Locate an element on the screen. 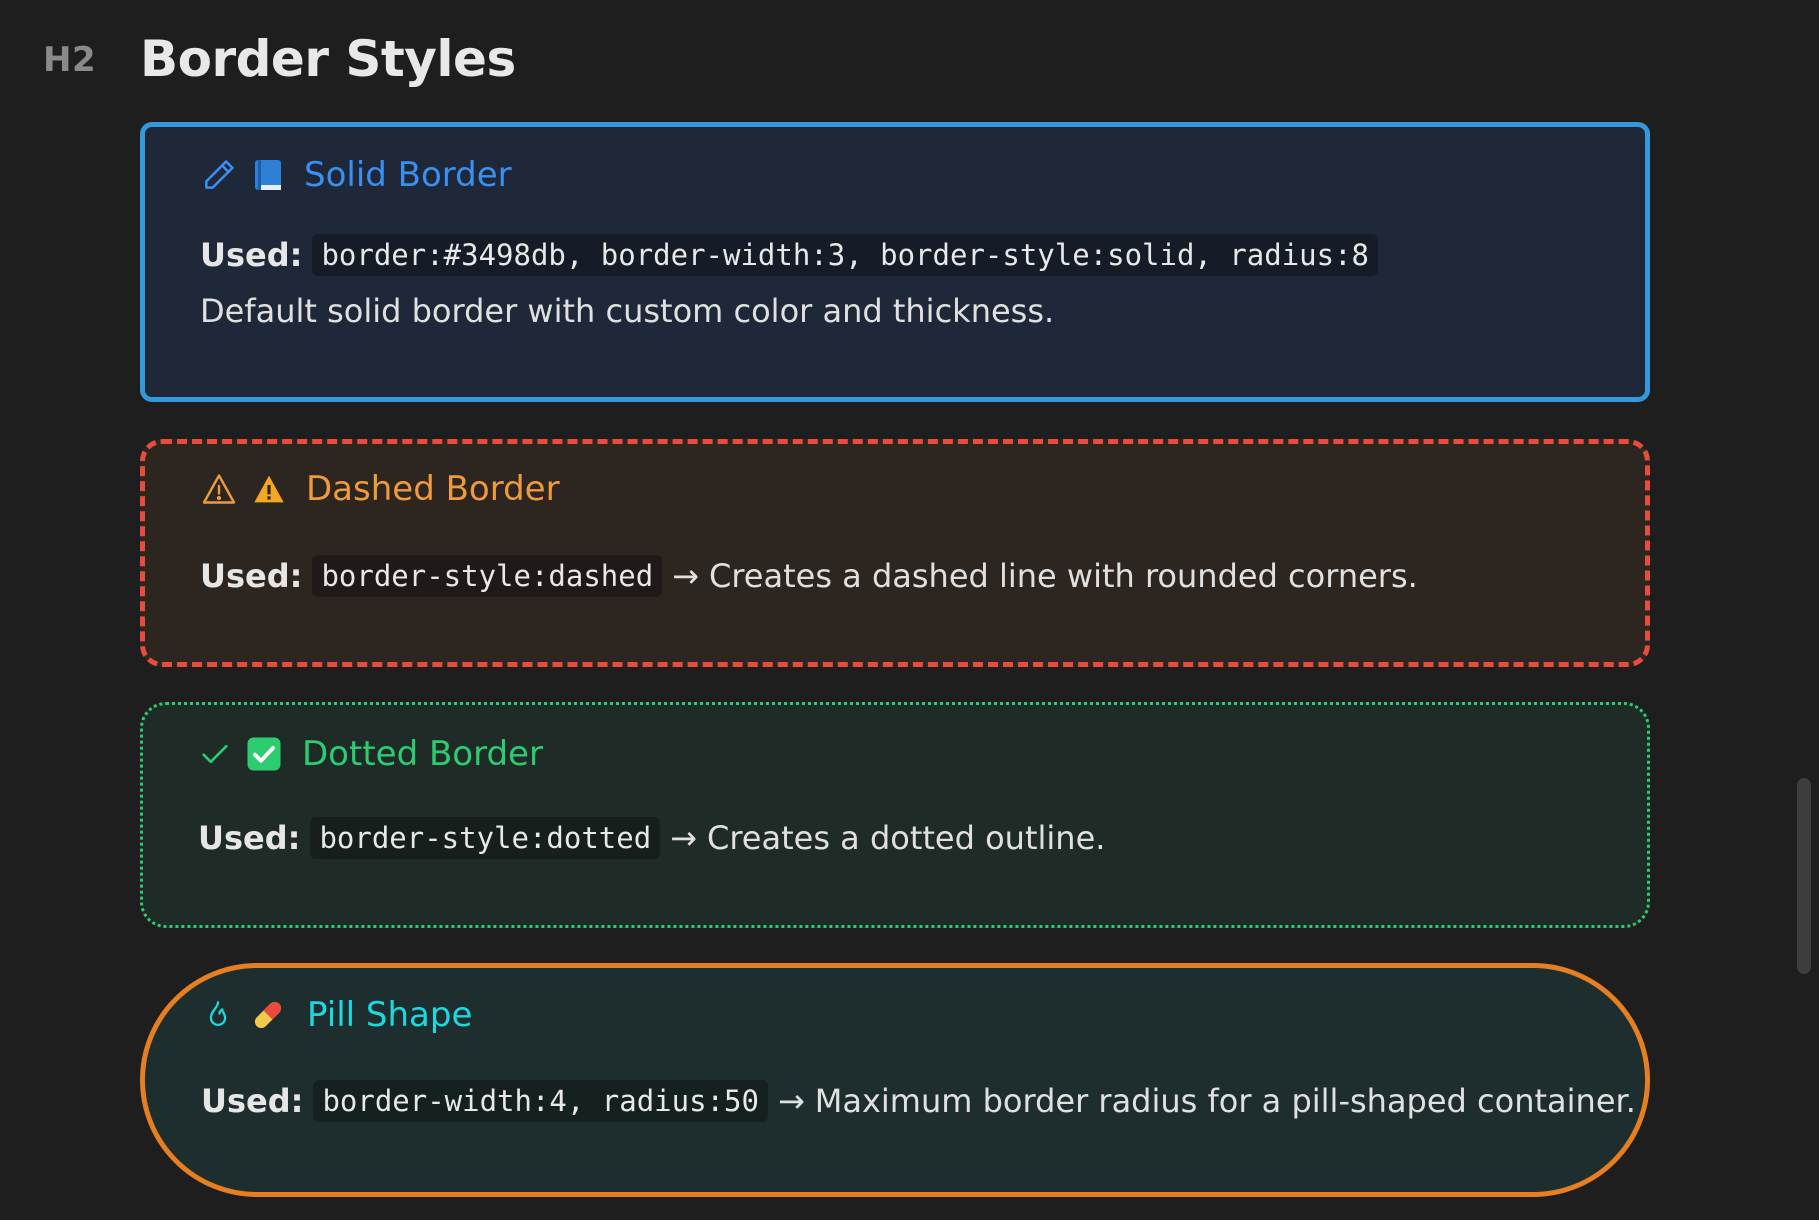  warning-outline-icon is located at coordinates (219, 489).